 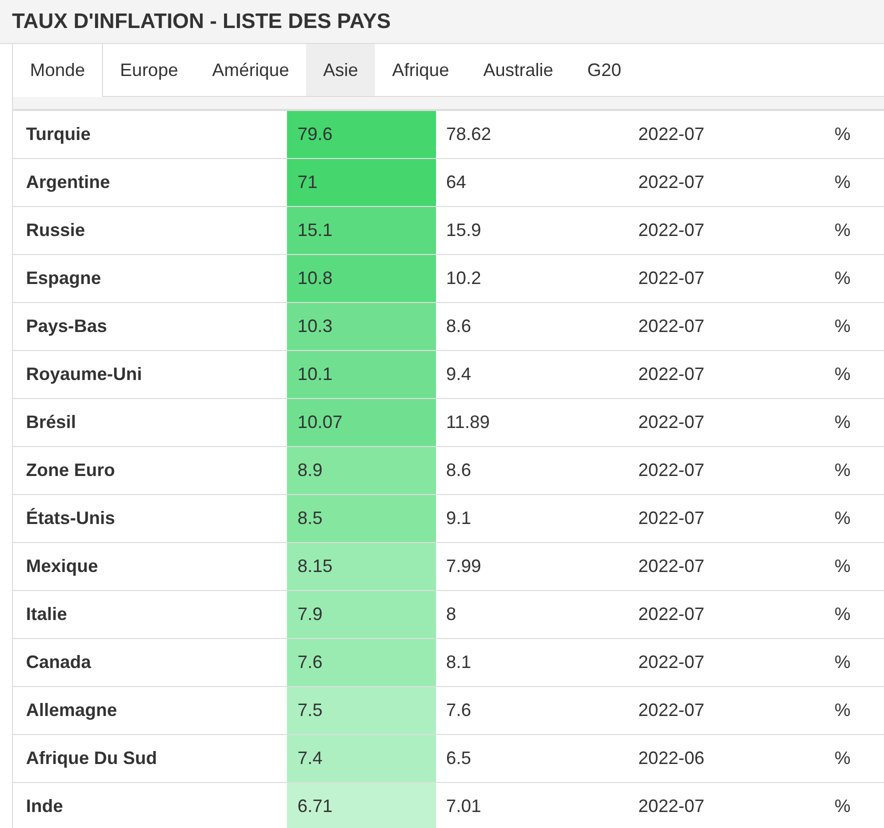 What do you see at coordinates (361, 182) in the screenshot?
I see `inflation-cell: 71` at bounding box center [361, 182].